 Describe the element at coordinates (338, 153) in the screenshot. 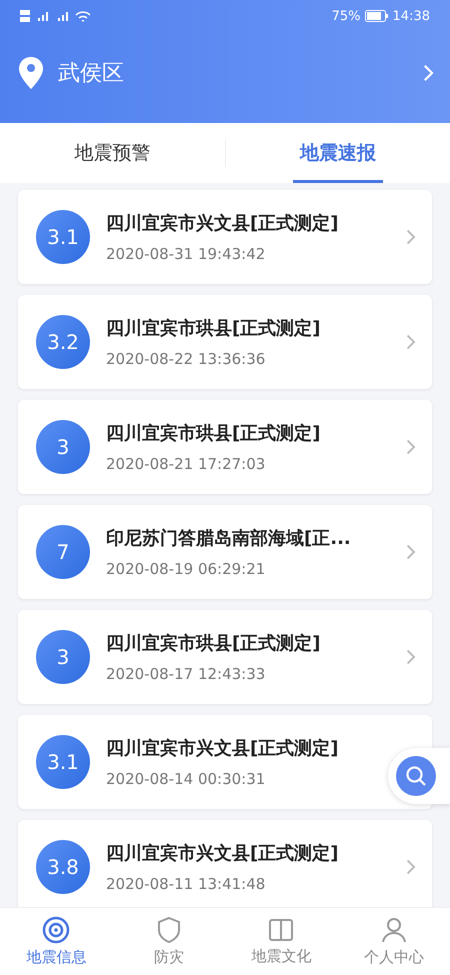

I see `tab: 地震速报` at that location.